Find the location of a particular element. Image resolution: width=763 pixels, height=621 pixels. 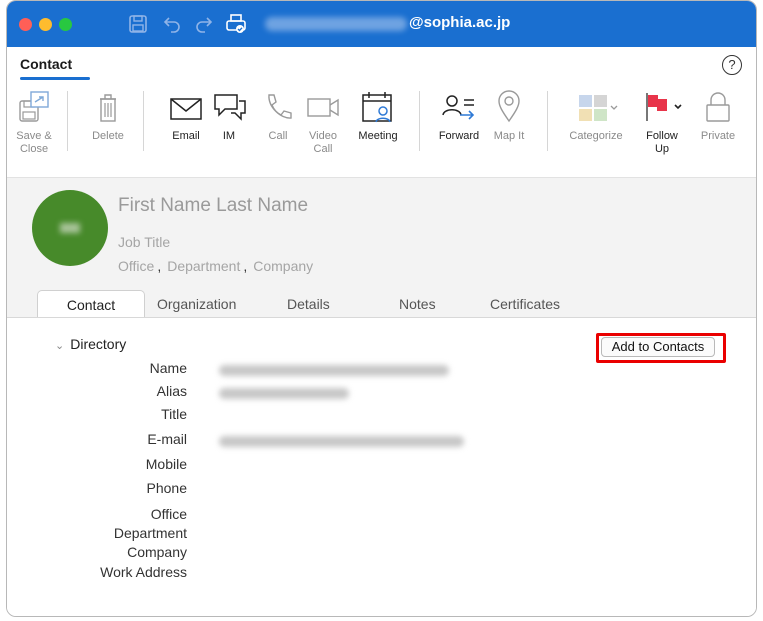

lock-icon is located at coordinates (718, 107).